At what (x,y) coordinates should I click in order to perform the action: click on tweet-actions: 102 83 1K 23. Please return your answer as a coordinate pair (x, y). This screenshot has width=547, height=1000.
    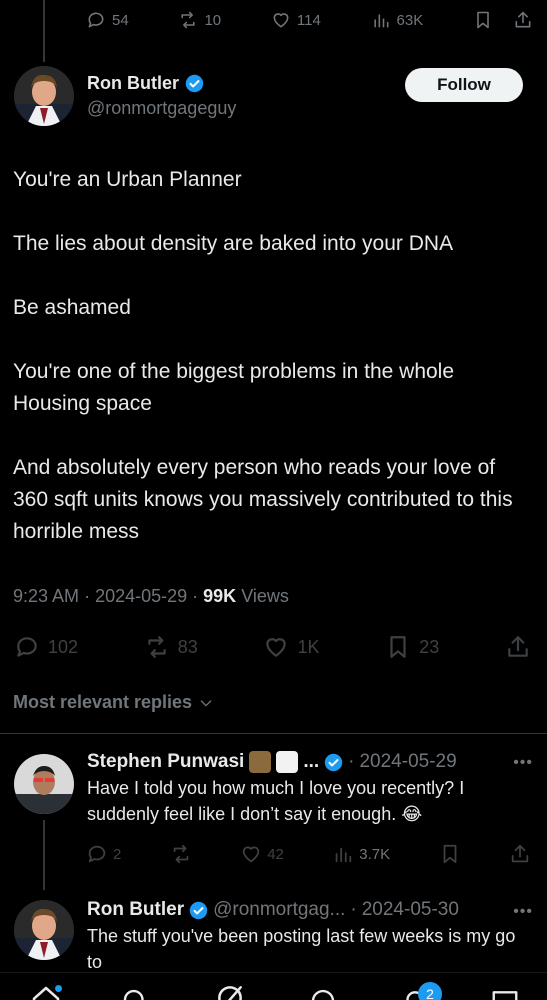
    Looking at the image, I should click on (272, 647).